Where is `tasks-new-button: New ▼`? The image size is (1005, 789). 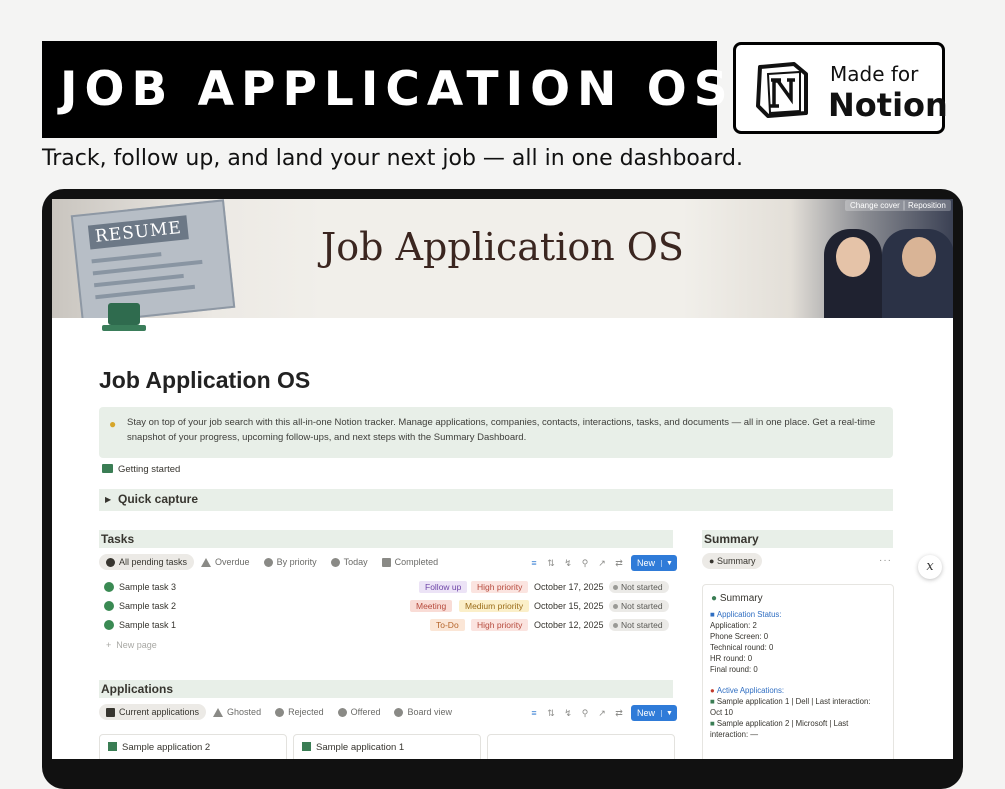 tasks-new-button: New ▼ is located at coordinates (654, 563).